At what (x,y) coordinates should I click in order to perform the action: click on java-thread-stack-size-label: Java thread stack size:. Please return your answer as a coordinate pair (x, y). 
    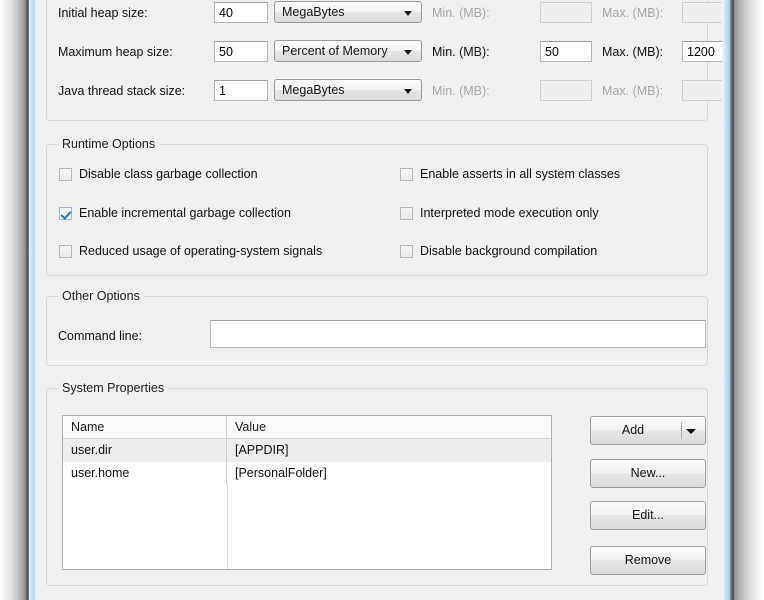
    Looking at the image, I should click on (122, 91).